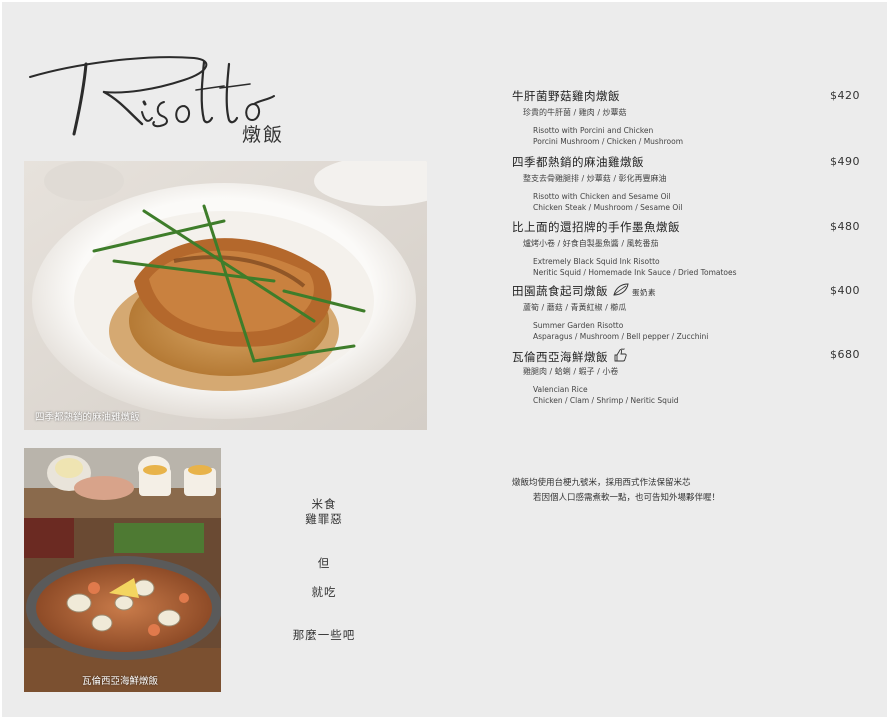 Image resolution: width=889 pixels, height=719 pixels. What do you see at coordinates (263, 135) in the screenshot?
I see `title-chinese: 燉飯` at bounding box center [263, 135].